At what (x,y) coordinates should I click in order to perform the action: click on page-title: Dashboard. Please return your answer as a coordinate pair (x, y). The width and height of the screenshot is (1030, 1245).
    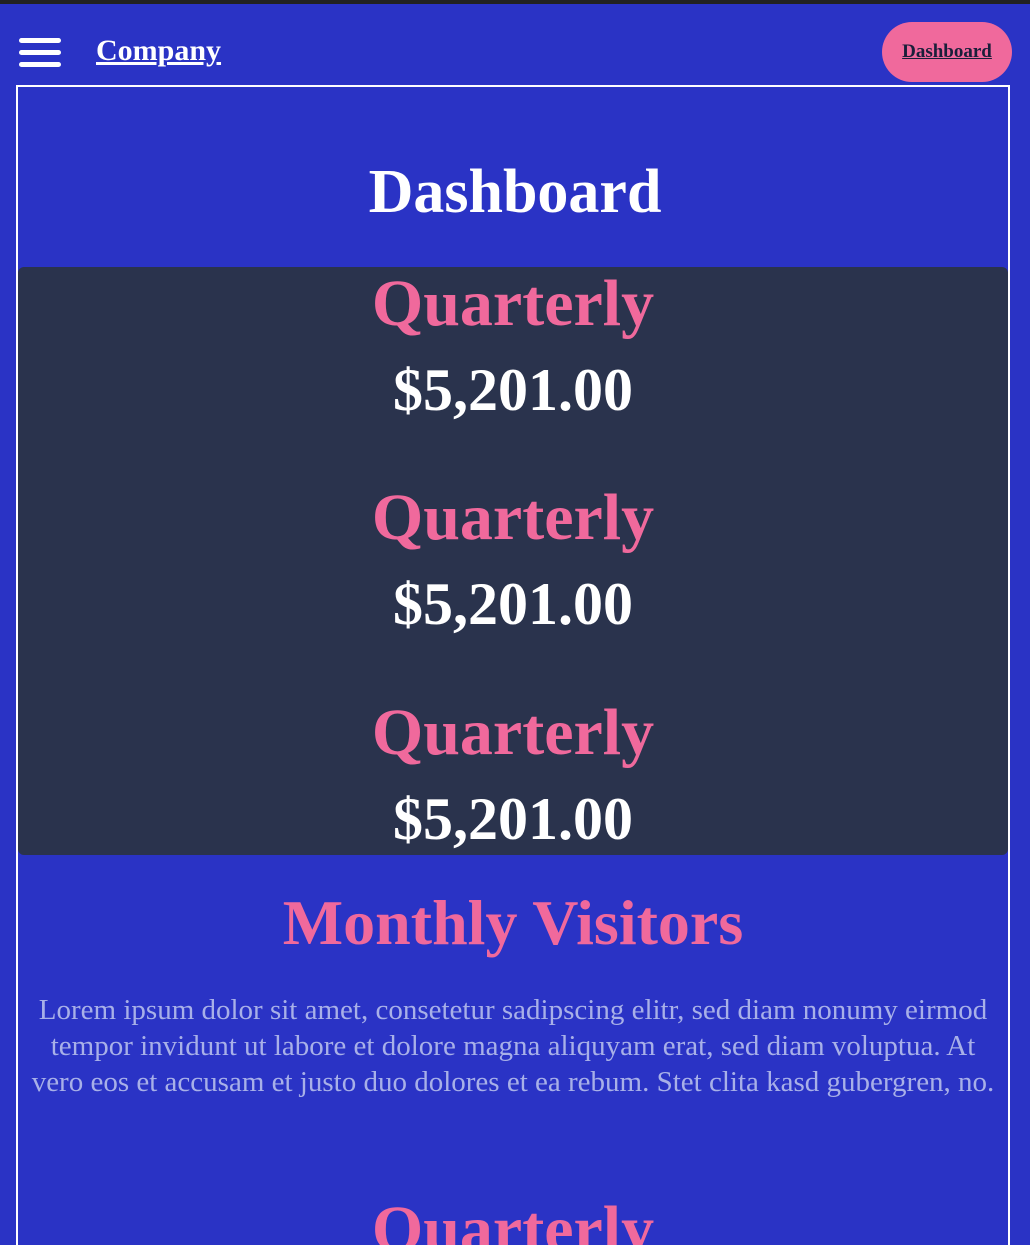
    Looking at the image, I should click on (515, 192).